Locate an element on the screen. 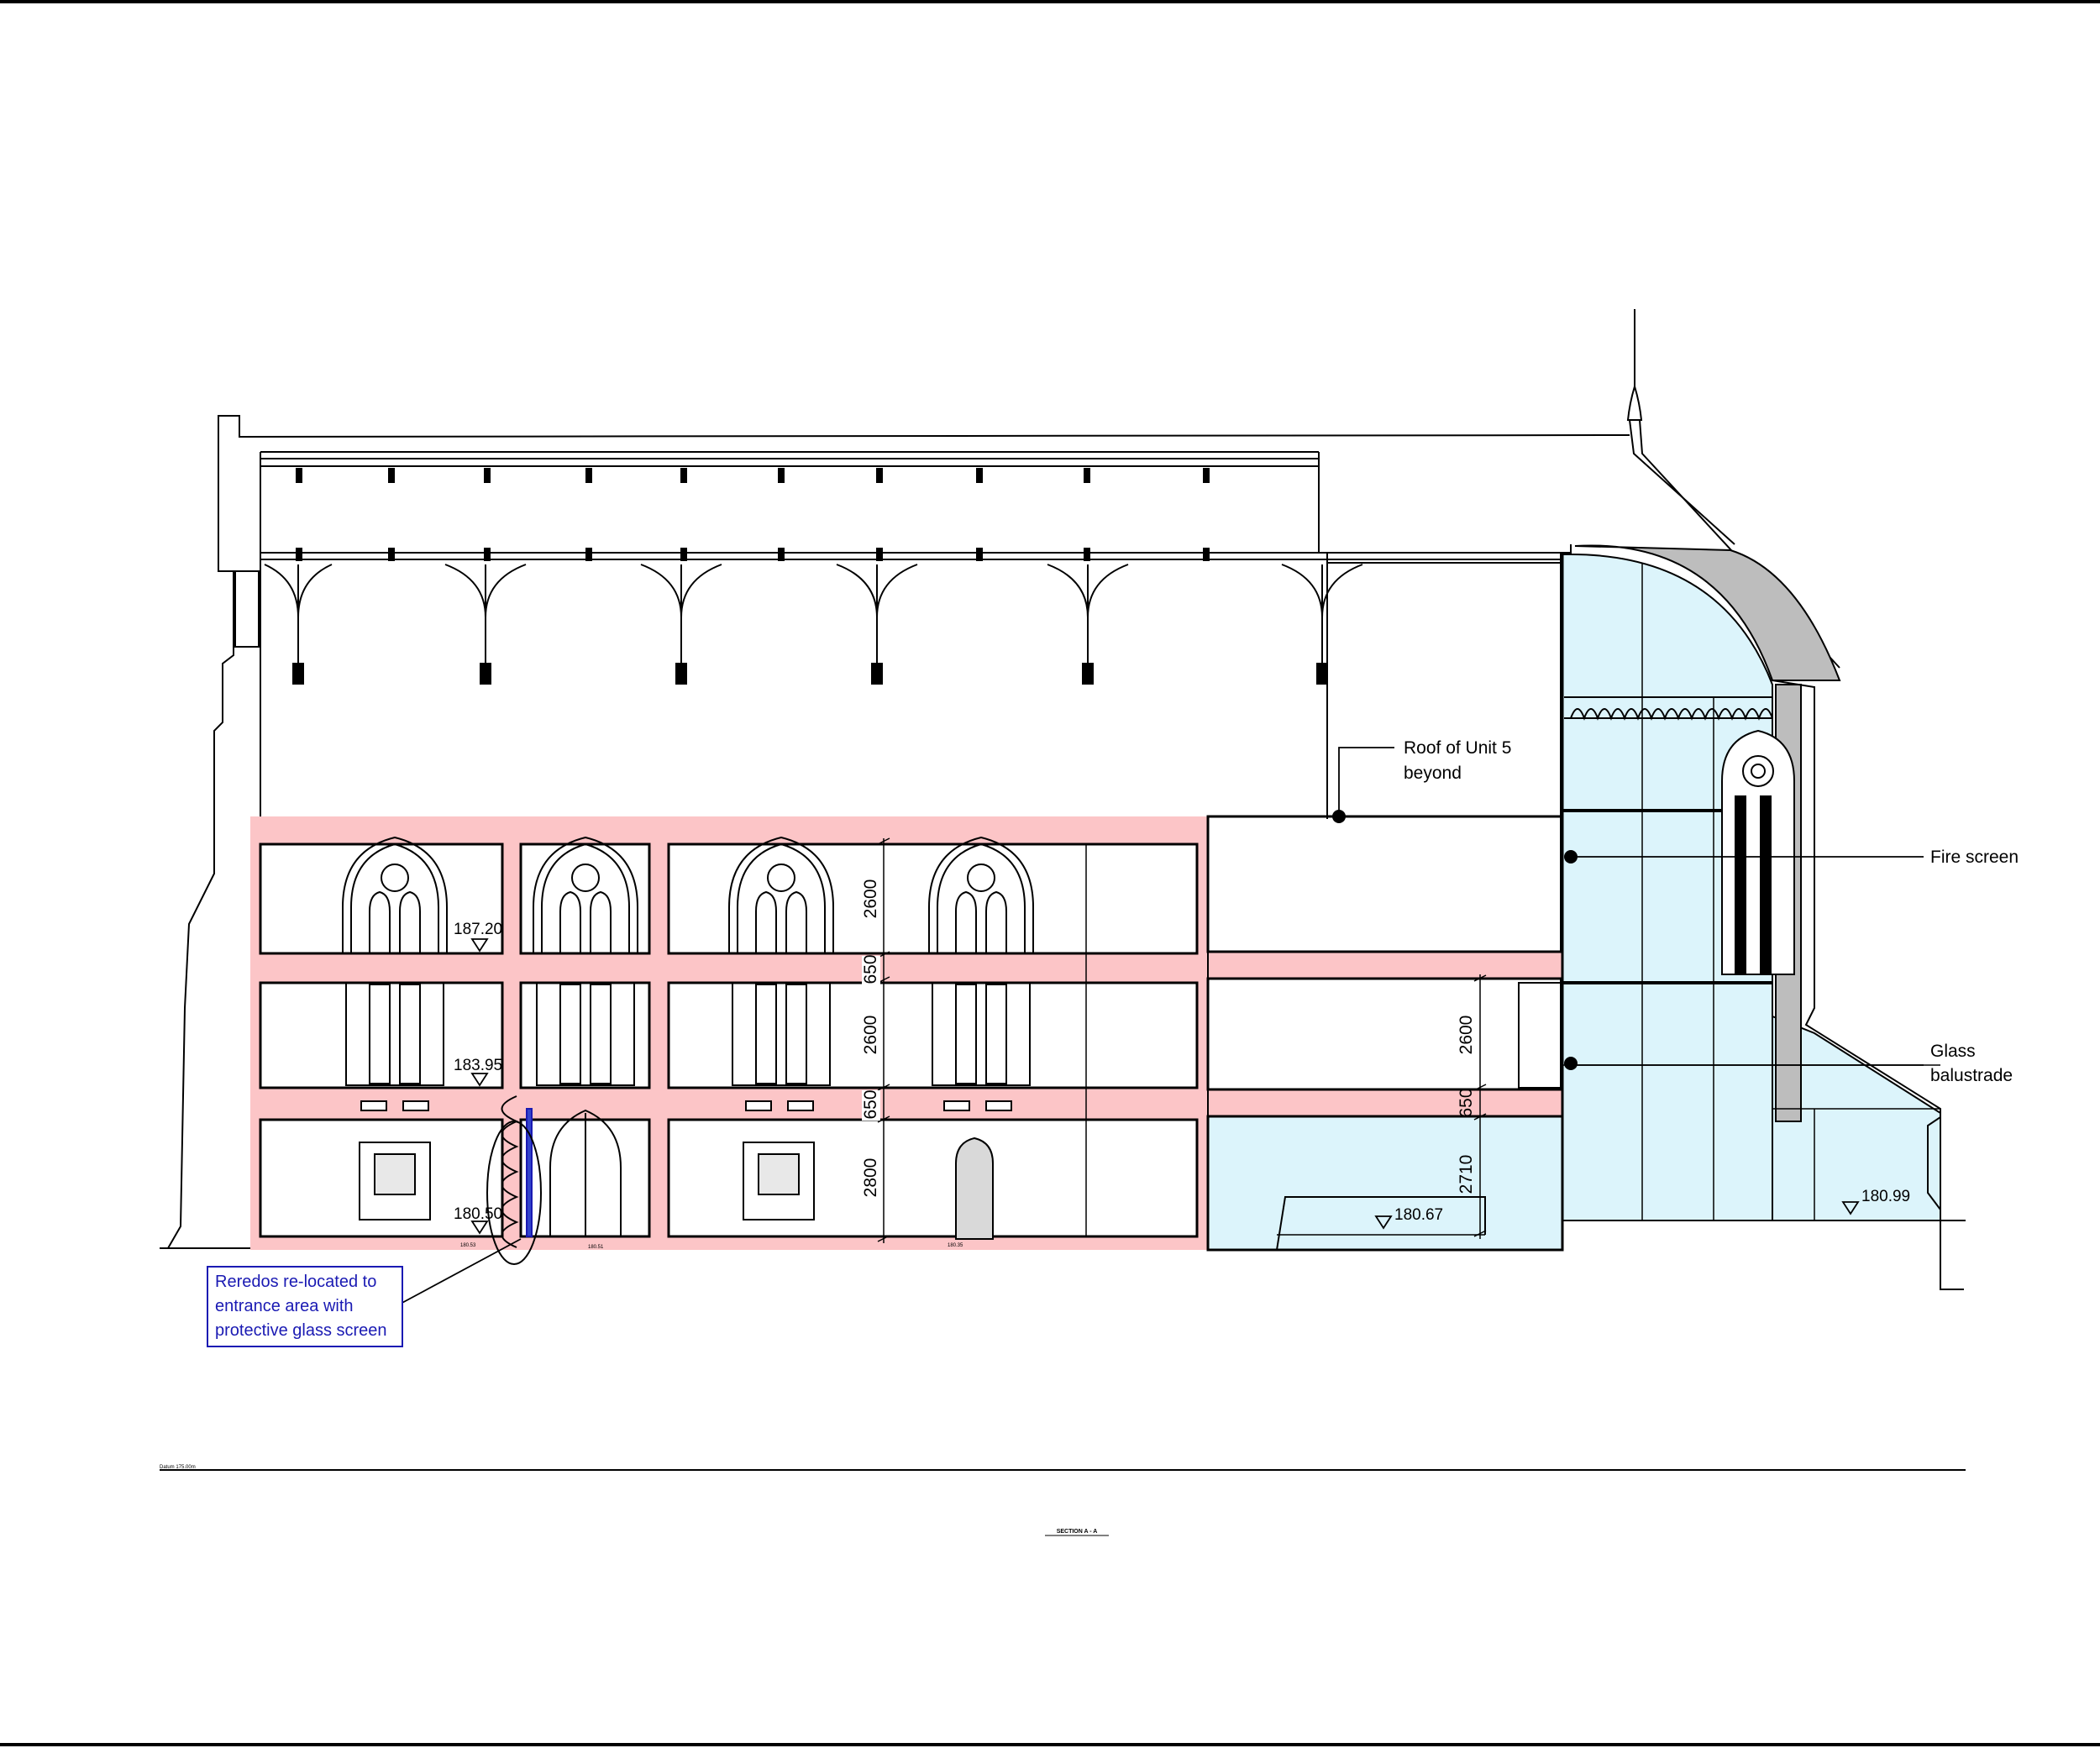 Image resolution: width=2100 pixels, height=1748 pixels. label-roof-unit5-line2: beyond is located at coordinates (1433, 773).